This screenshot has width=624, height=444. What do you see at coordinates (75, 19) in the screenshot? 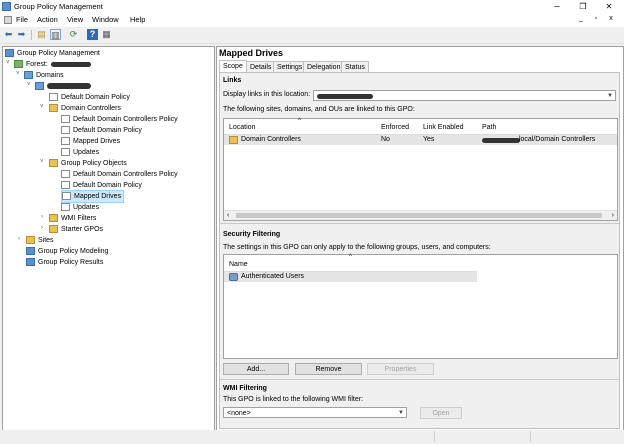
I see `menu-view: View` at bounding box center [75, 19].